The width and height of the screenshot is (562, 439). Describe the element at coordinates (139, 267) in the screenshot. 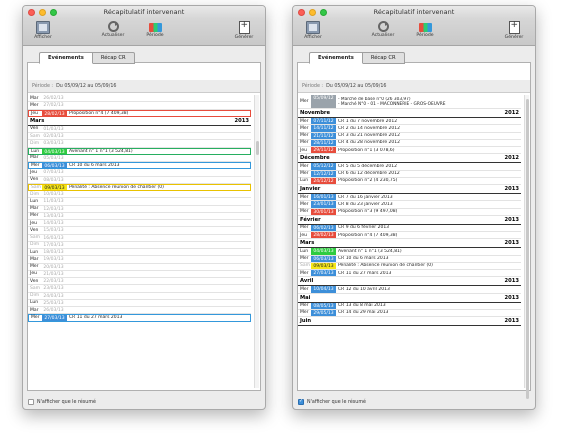

I see `event-row: Mer 20/03/13` at that location.